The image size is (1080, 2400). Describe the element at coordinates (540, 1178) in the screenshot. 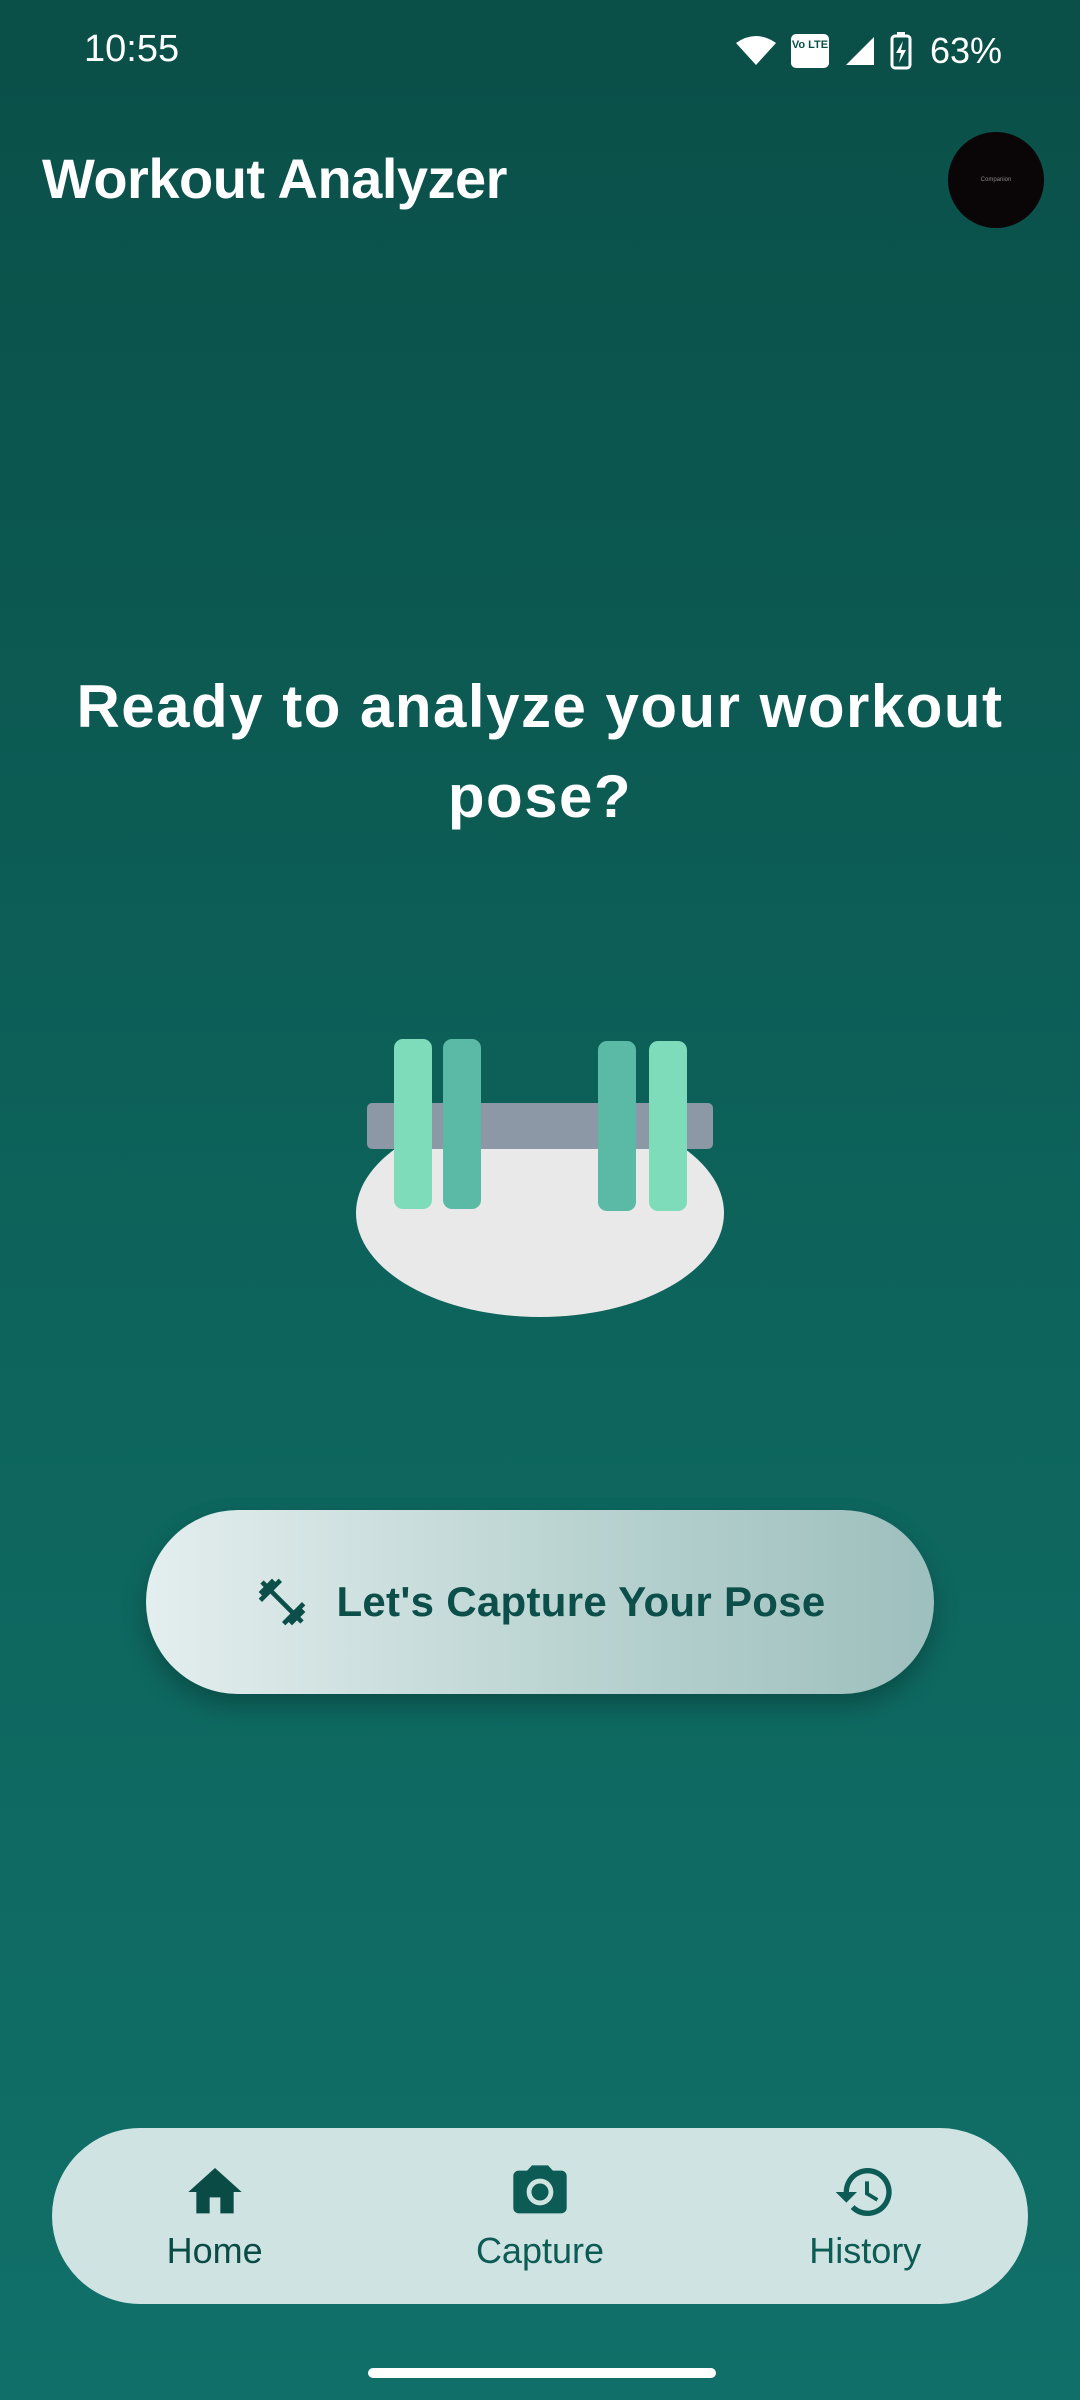

I see `barbell-illustration` at that location.